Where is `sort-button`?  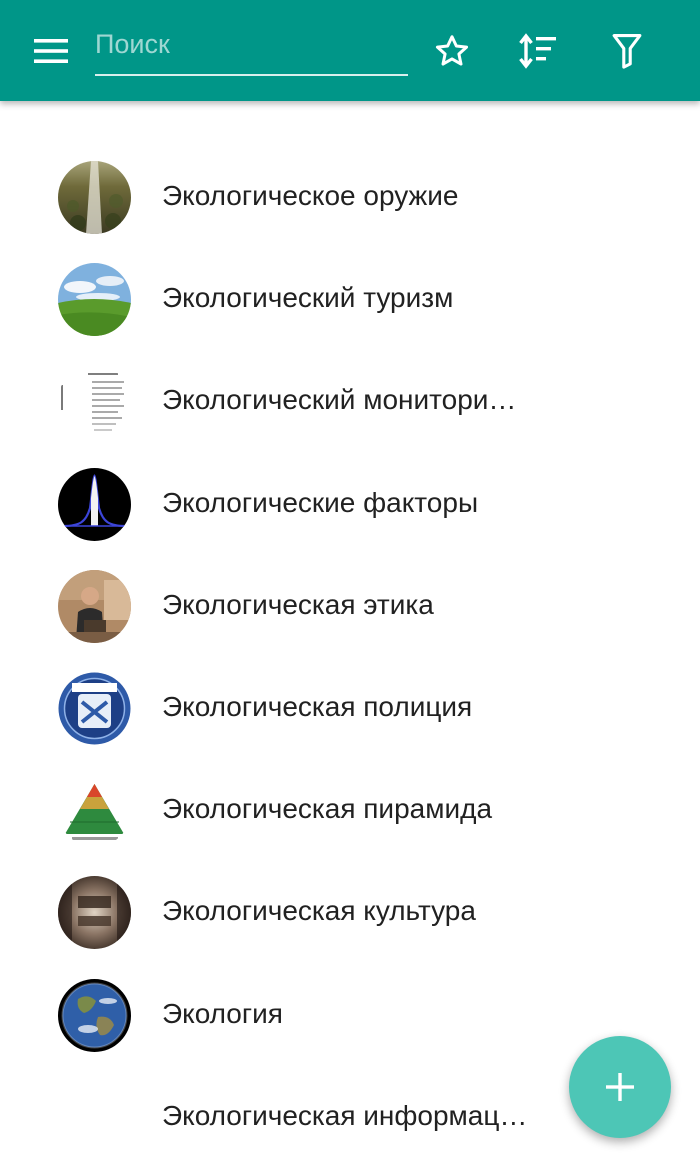 sort-button is located at coordinates (539, 51).